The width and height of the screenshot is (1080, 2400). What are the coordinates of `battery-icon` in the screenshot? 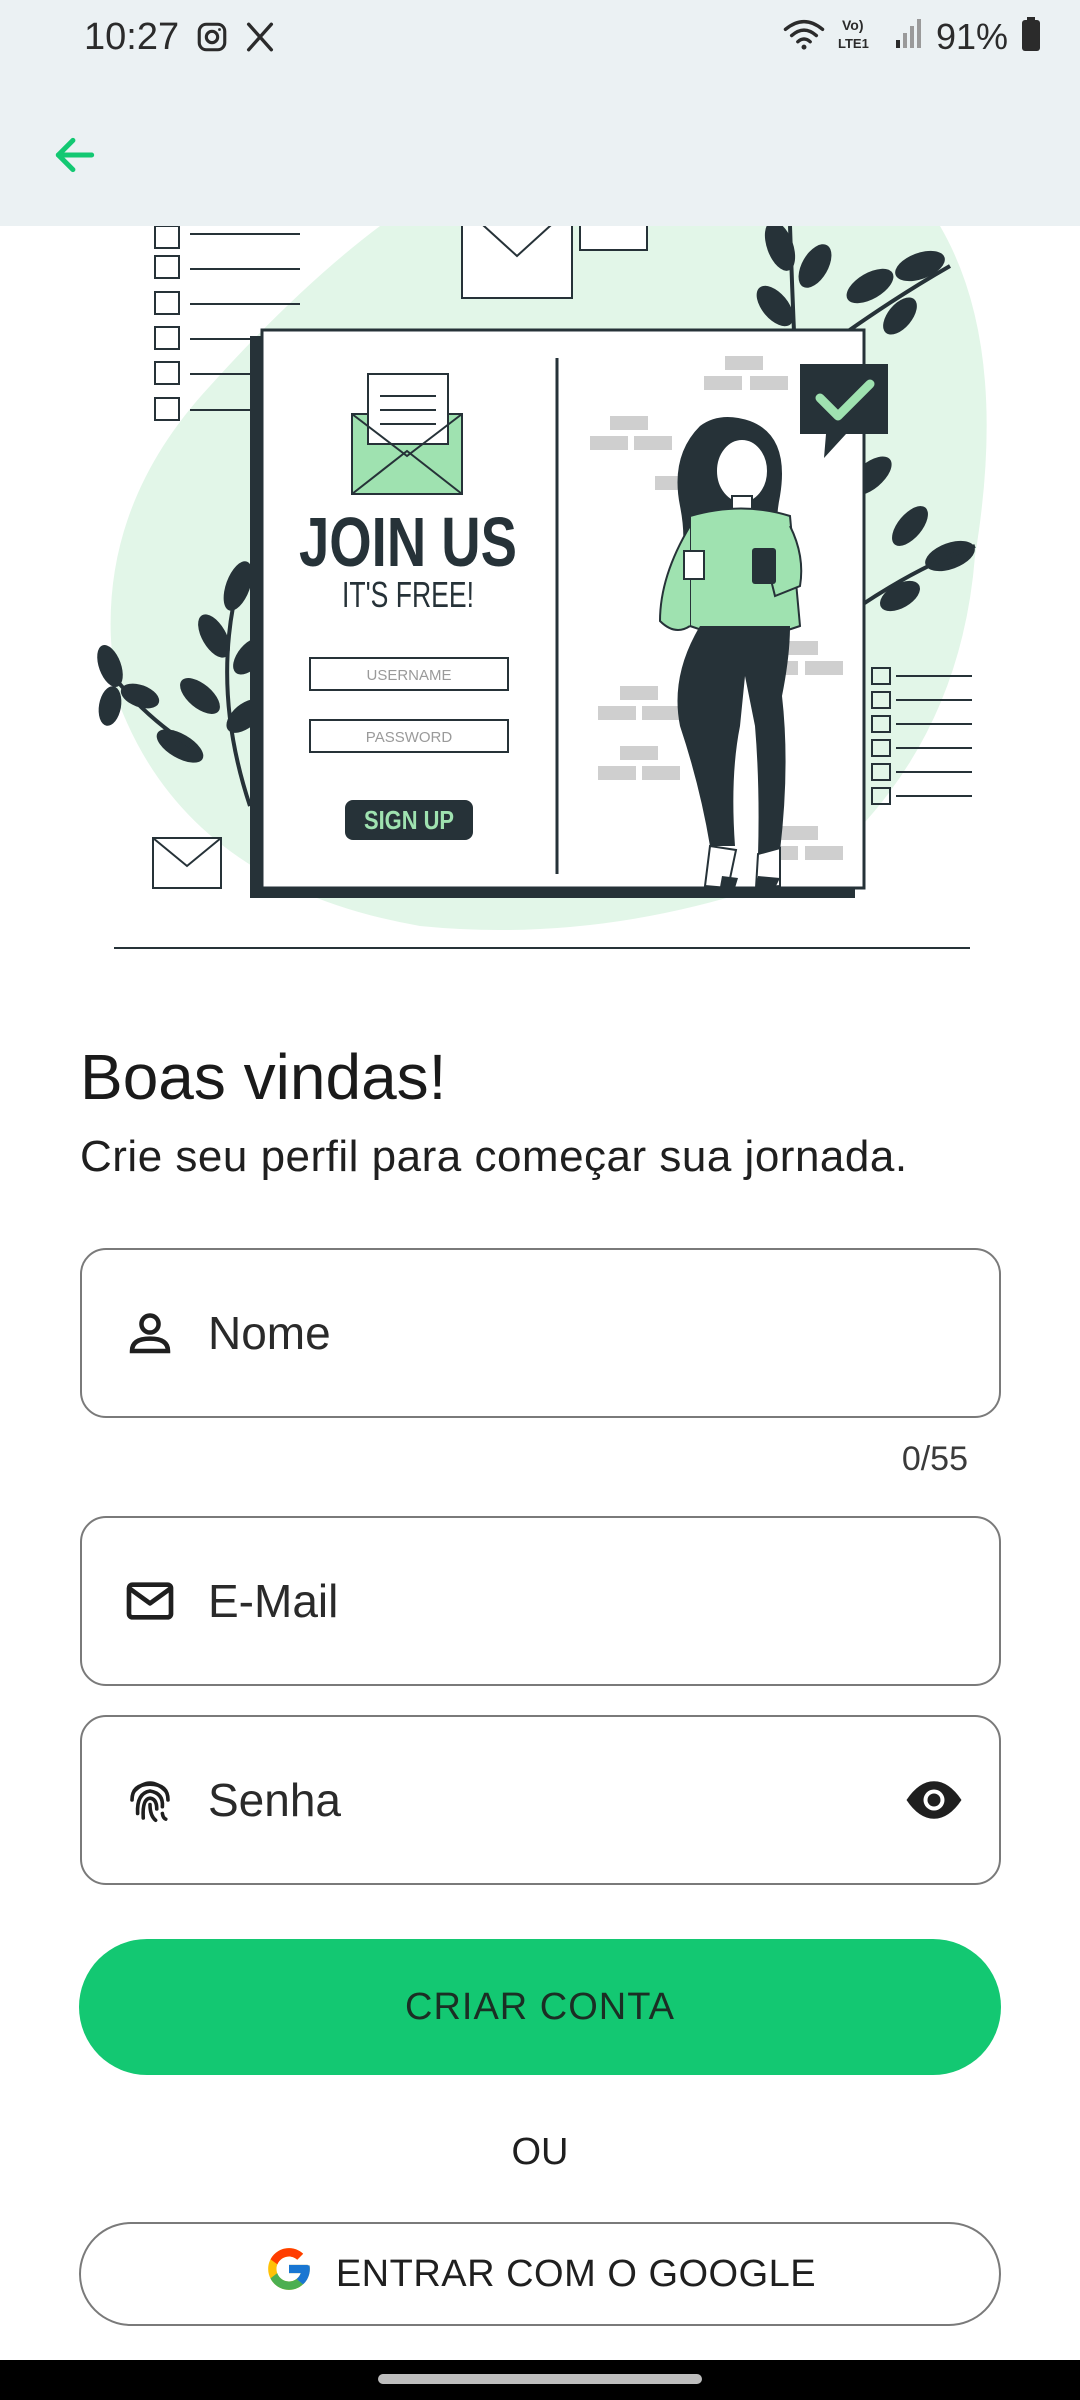 It's located at (1031, 36).